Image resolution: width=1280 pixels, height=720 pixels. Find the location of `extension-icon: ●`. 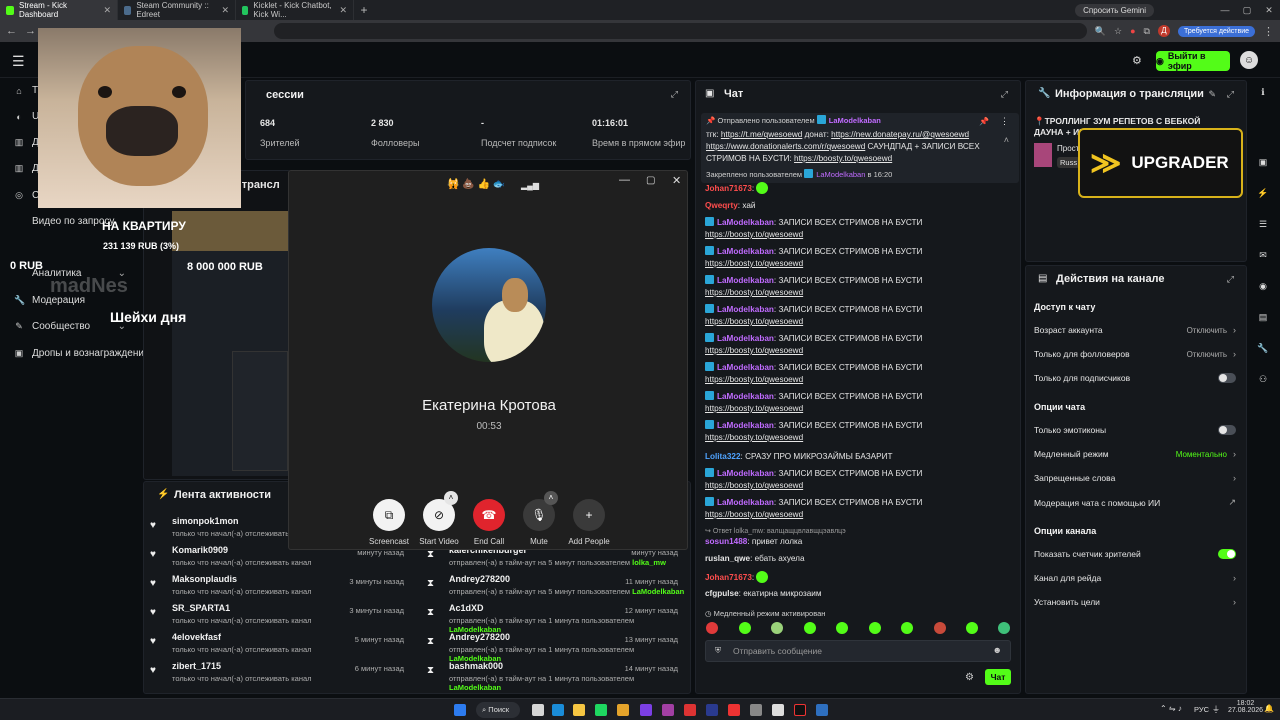

extension-icon: ● is located at coordinates (1132, 31).